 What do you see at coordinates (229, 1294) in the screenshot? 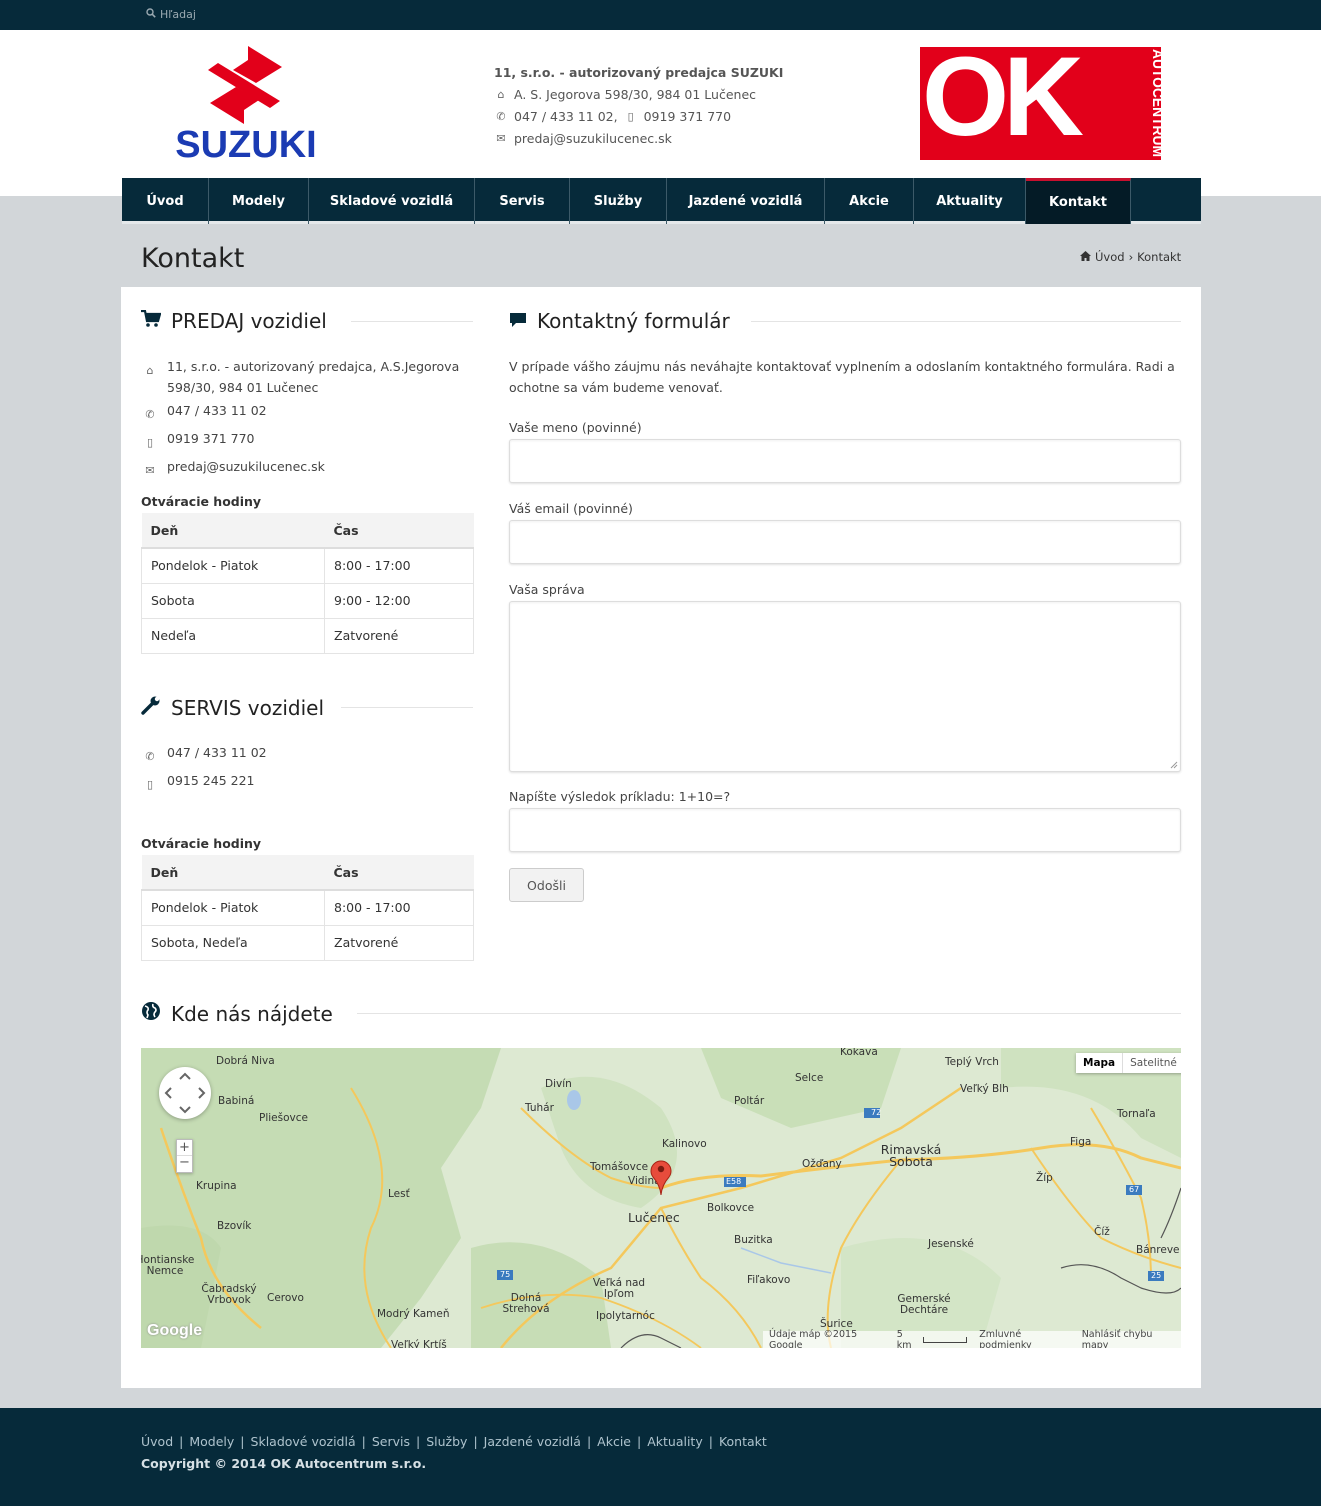
I see `map-place: Čabradský Vrbovok` at bounding box center [229, 1294].